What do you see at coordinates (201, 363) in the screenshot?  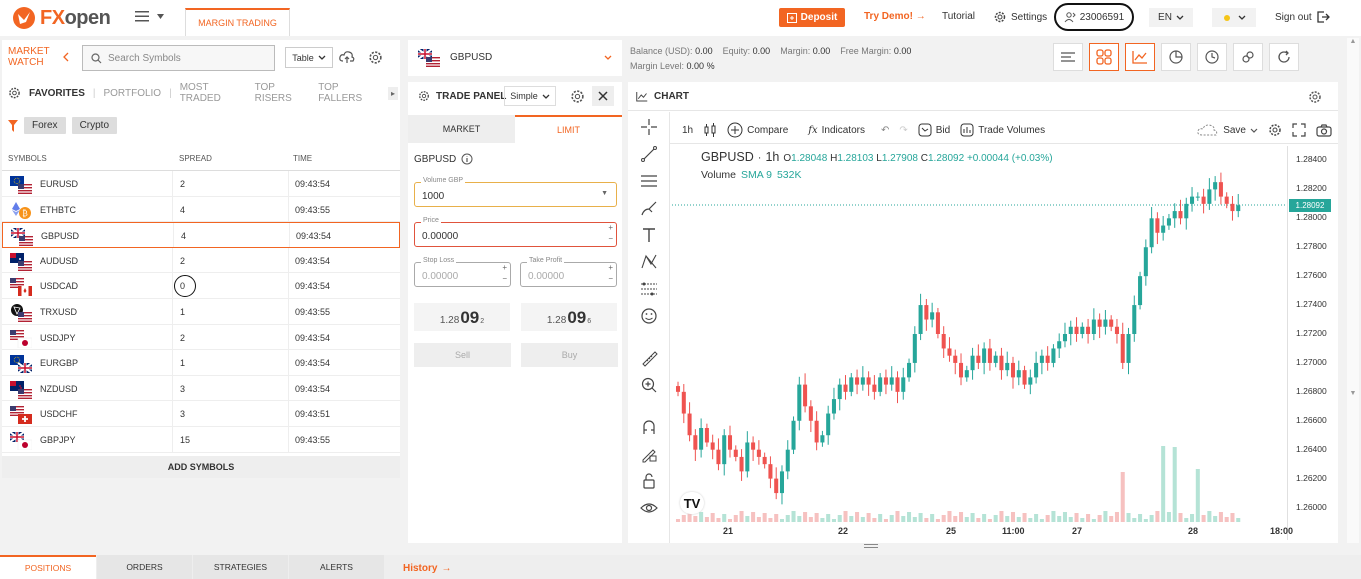 I see `table-row: EURGBP 1 09:43:54` at bounding box center [201, 363].